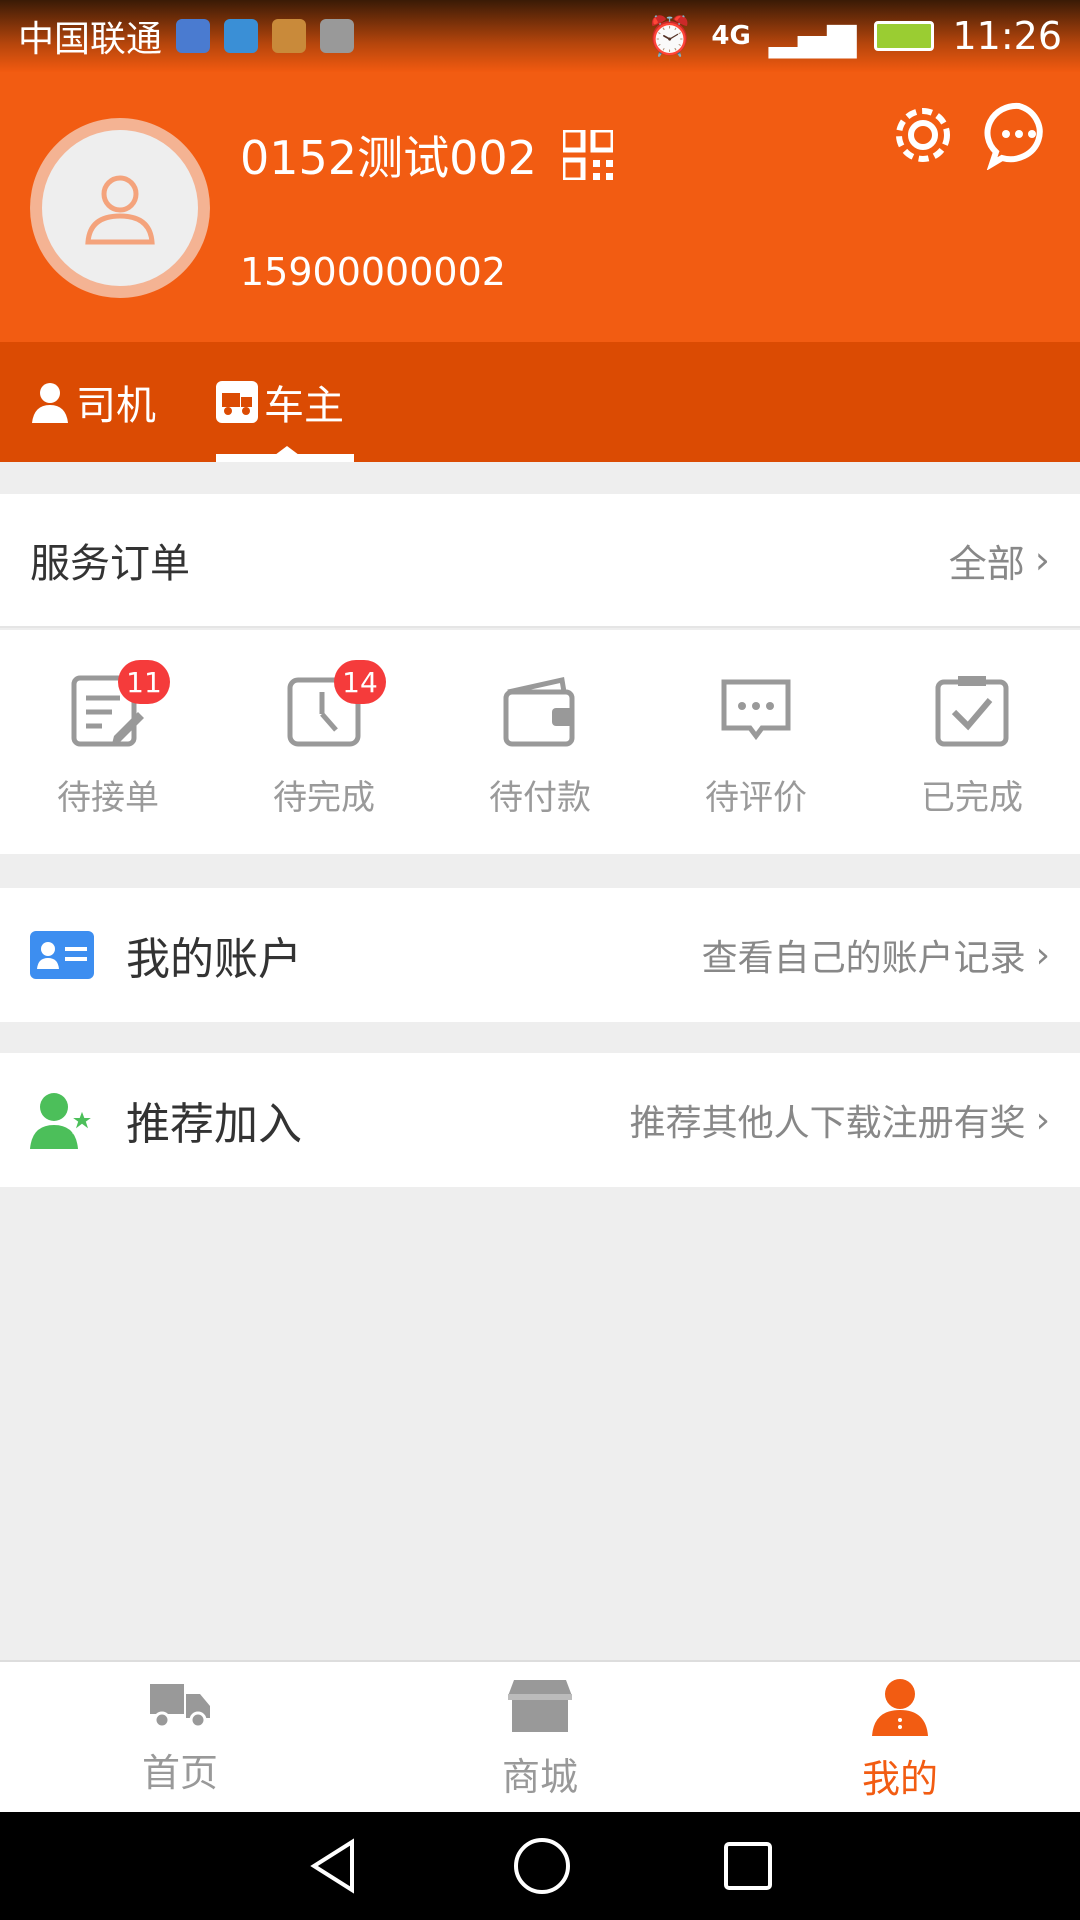 The height and width of the screenshot is (1920, 1080). I want to click on my-account-row: 我的账户 查看自己的账户记录 ›, so click(540, 955).